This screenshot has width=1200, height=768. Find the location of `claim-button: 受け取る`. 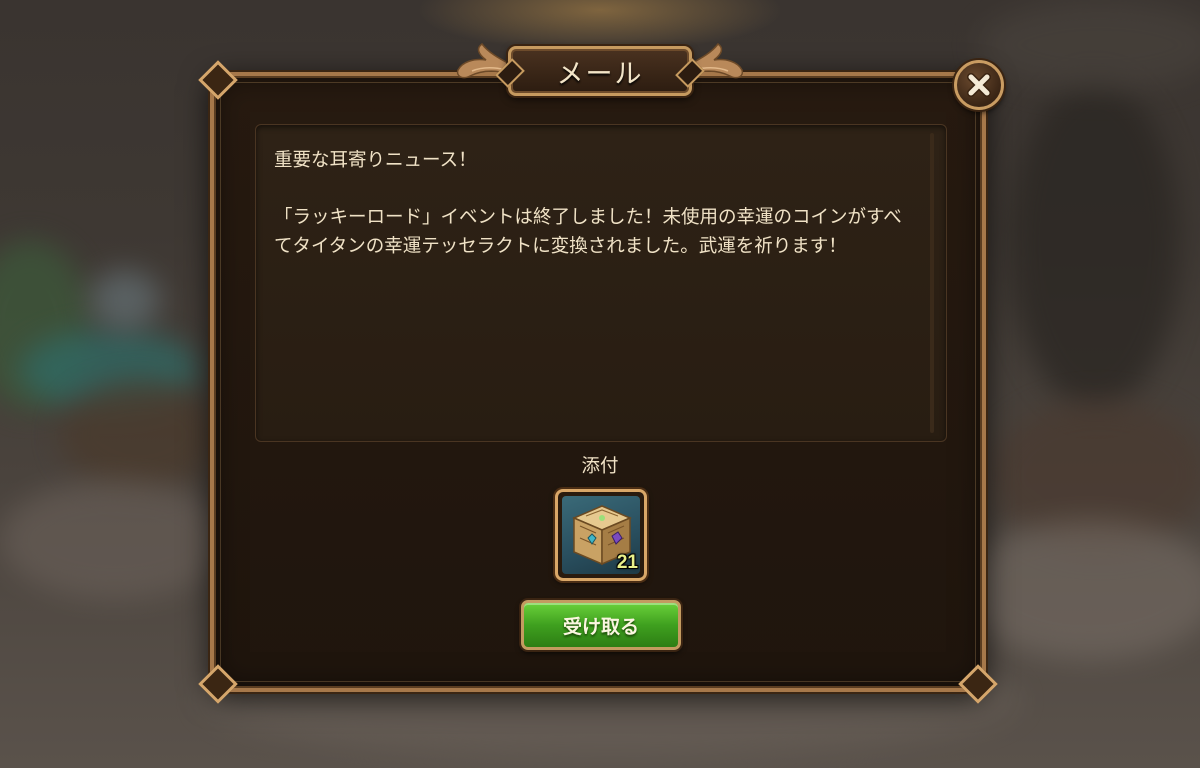

claim-button: 受け取る is located at coordinates (601, 625).